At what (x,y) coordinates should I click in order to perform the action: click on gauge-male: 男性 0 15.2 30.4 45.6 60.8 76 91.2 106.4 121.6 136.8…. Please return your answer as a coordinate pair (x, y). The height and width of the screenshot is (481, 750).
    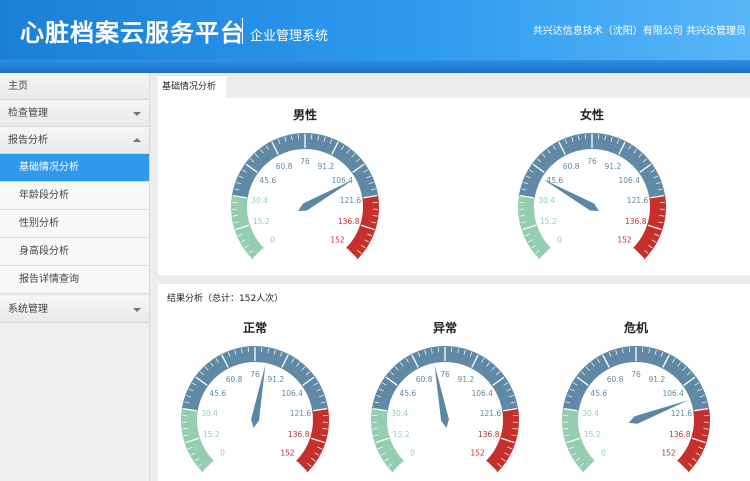
    Looking at the image, I should click on (305, 182).